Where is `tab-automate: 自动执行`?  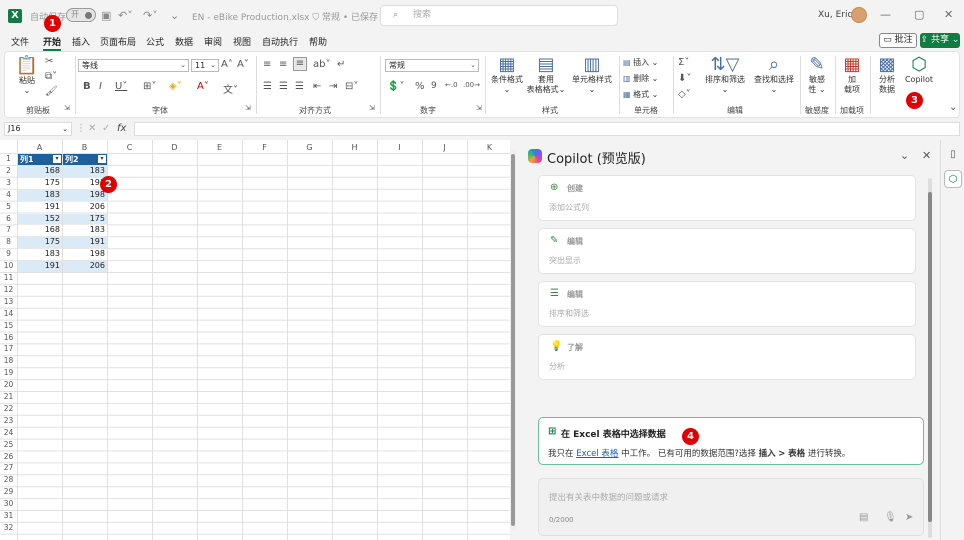 tab-automate: 自动执行 is located at coordinates (280, 41).